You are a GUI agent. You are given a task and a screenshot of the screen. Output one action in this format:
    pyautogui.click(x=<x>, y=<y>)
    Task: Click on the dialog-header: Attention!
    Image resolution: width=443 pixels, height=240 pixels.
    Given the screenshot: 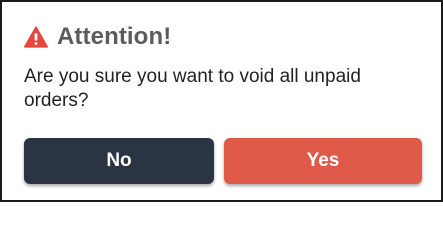 What is the action you would take?
    pyautogui.click(x=97, y=37)
    